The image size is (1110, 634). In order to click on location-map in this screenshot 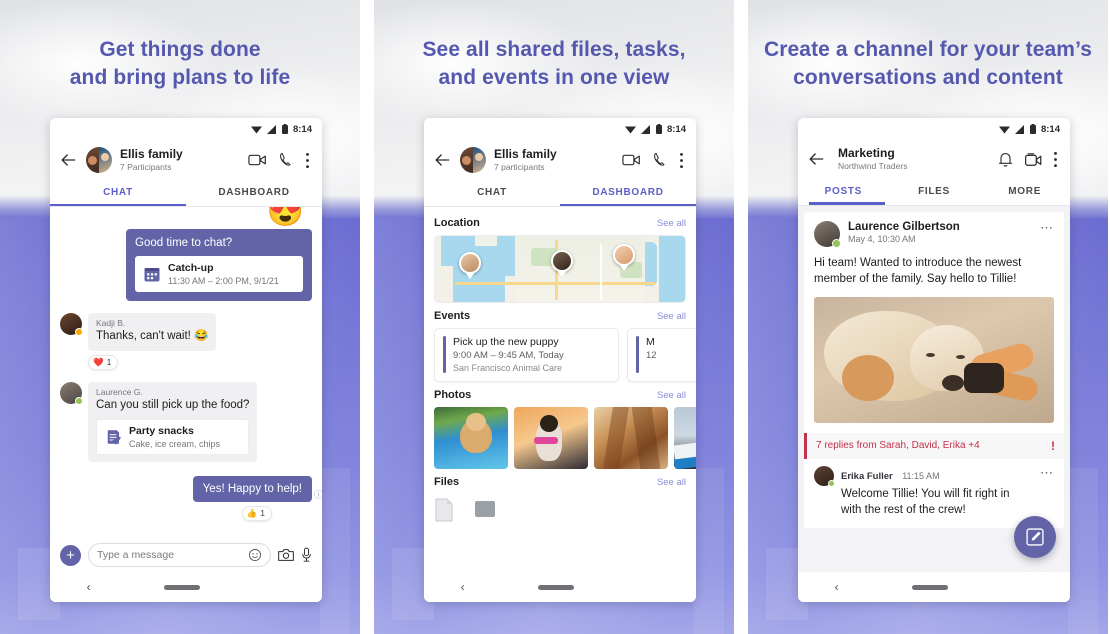, I will do `click(560, 269)`.